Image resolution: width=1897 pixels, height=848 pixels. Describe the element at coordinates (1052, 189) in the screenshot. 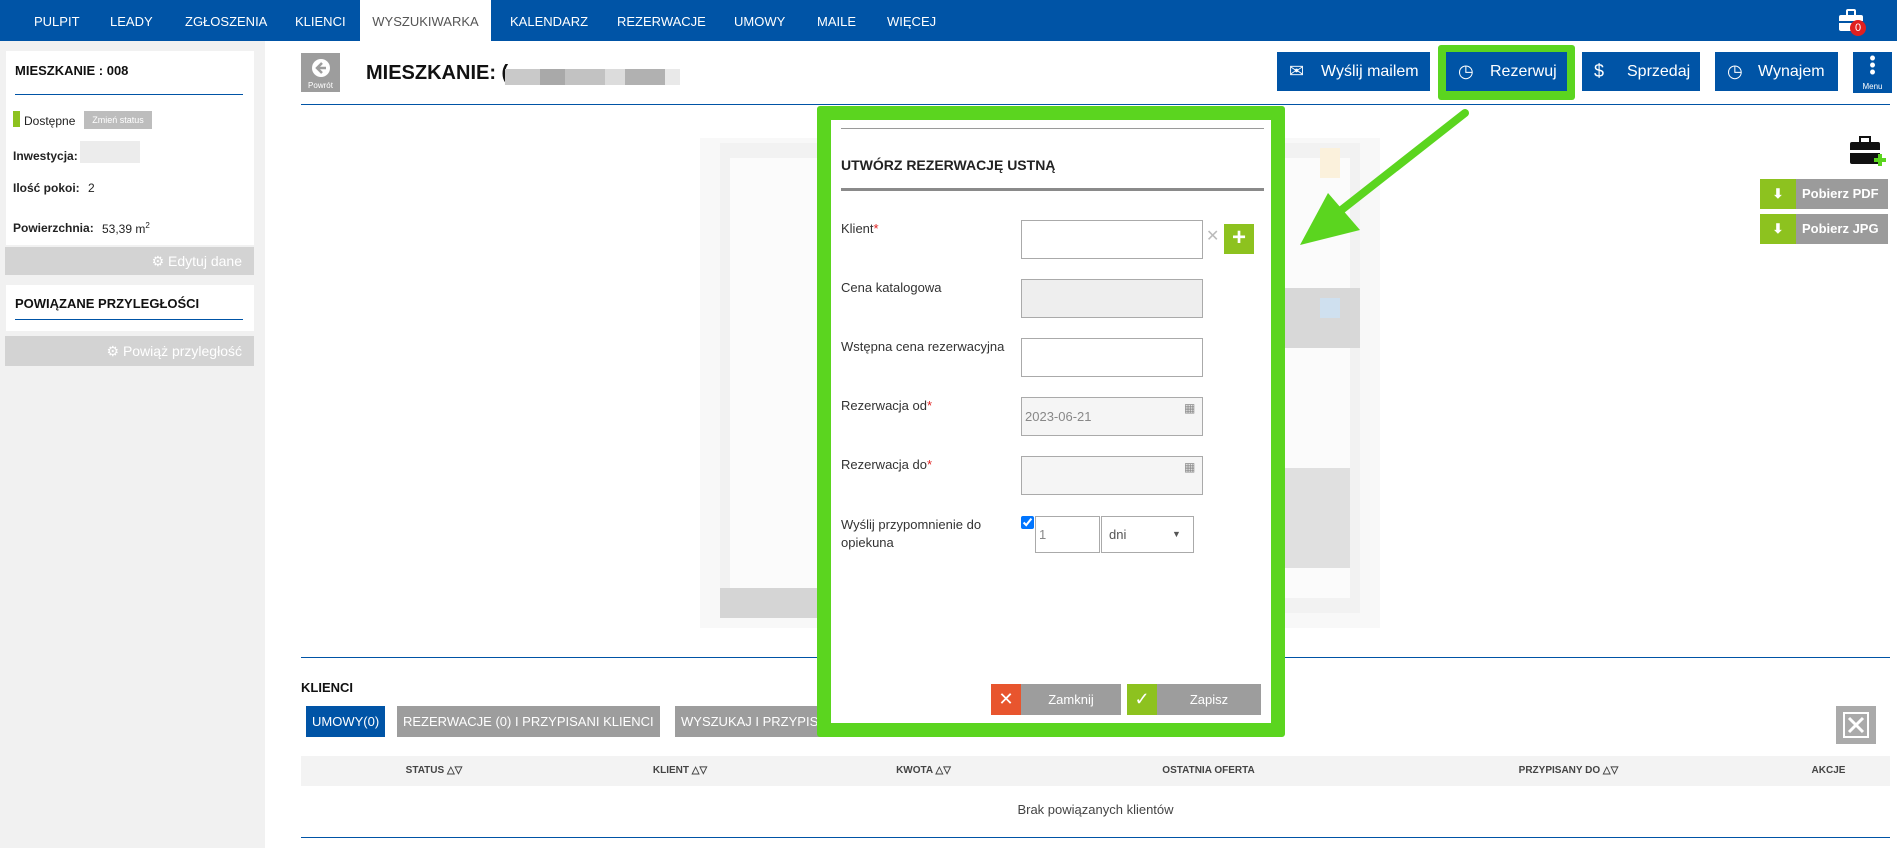

I see `modal-title-underline` at that location.